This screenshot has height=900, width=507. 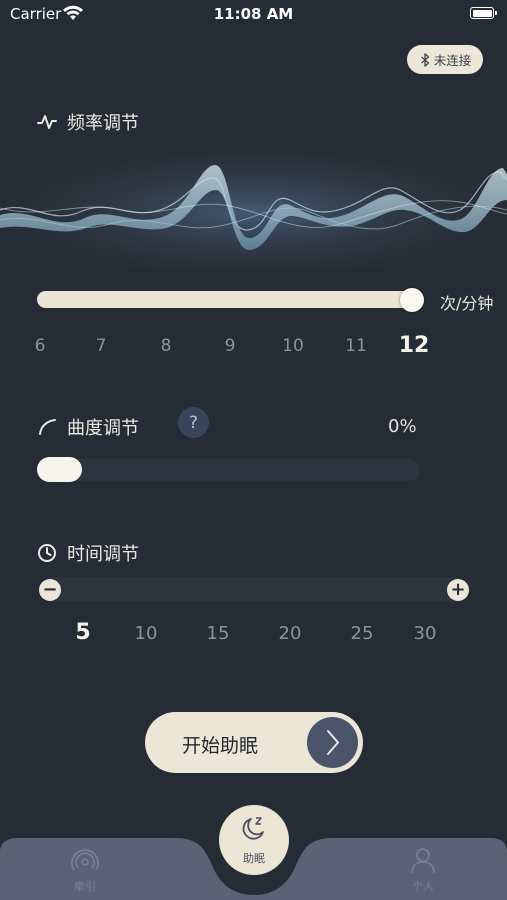 What do you see at coordinates (103, 428) in the screenshot?
I see `curvature-title: 曲度调节` at bounding box center [103, 428].